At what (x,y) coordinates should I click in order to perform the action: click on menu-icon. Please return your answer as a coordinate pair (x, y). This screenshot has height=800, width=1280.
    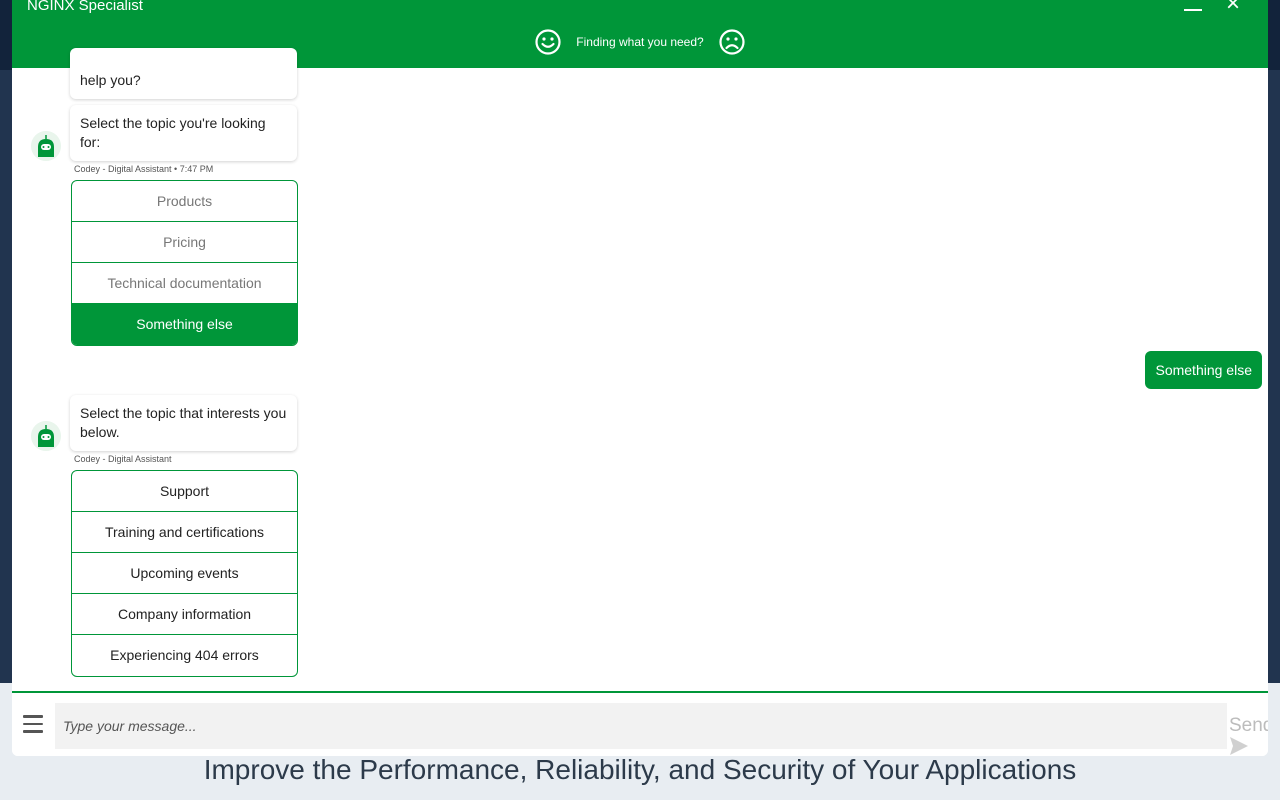
    Looking at the image, I should click on (33, 724).